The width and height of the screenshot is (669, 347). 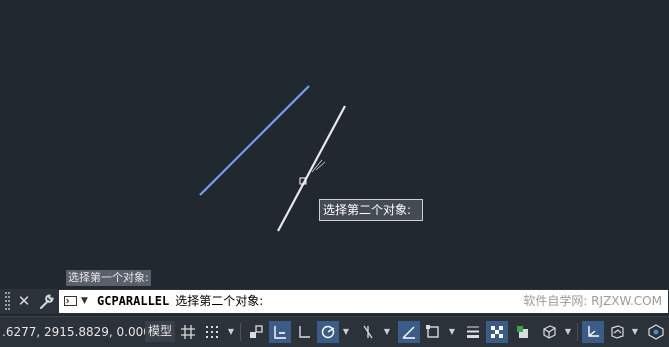 I want to click on watermark-text: 软件自学网: RJZXW.COM, so click(x=592, y=301).